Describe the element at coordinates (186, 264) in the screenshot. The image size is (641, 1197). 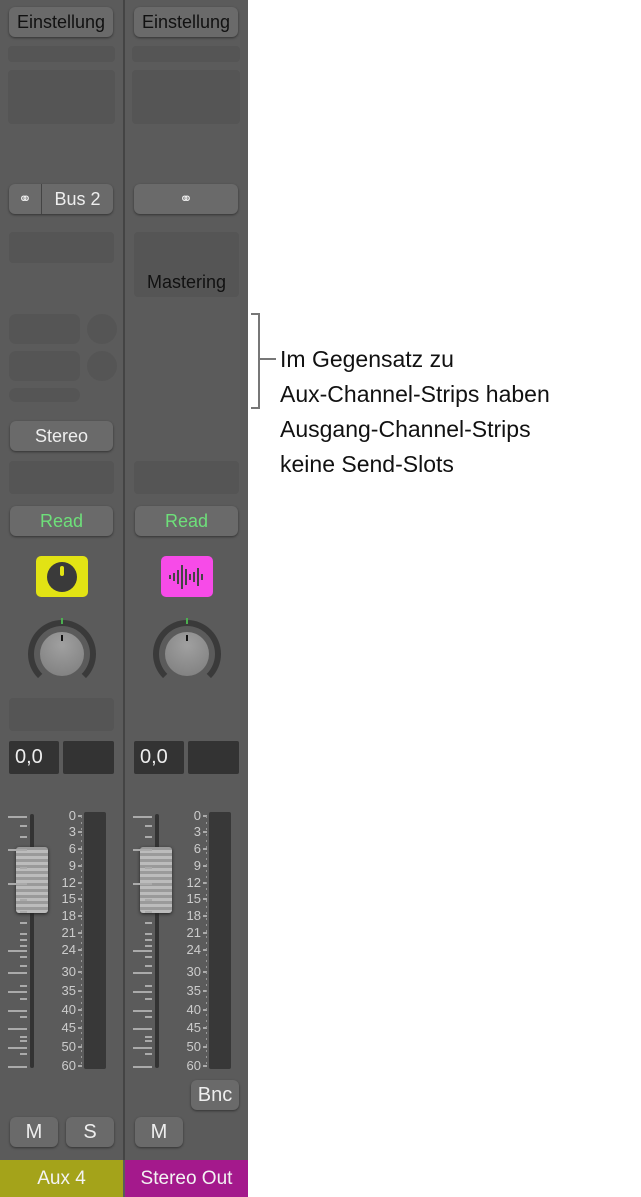
I see `insert-slot-mastering: Mastering` at that location.